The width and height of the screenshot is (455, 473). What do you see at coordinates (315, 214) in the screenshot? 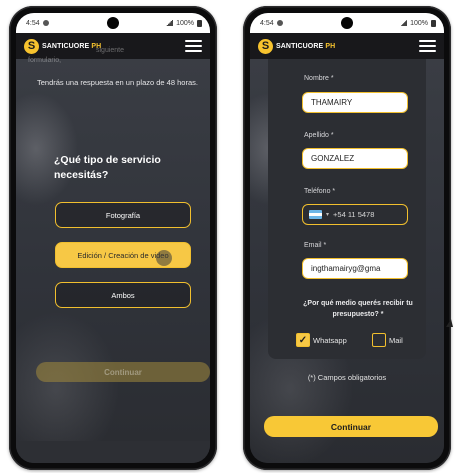
I see `argentina-flag-icon` at bounding box center [315, 214].